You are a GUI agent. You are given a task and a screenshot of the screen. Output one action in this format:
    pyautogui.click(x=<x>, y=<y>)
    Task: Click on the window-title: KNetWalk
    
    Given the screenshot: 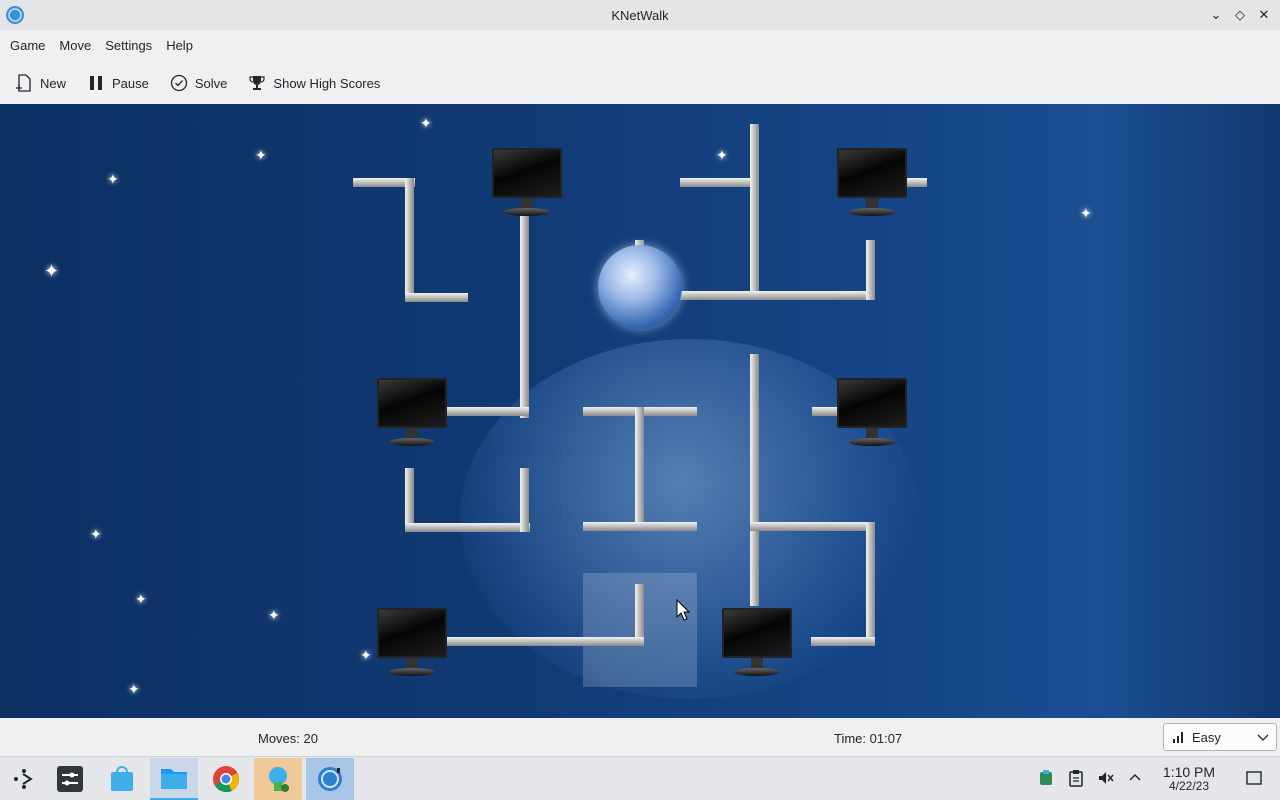 What is the action you would take?
    pyautogui.click(x=640, y=15)
    